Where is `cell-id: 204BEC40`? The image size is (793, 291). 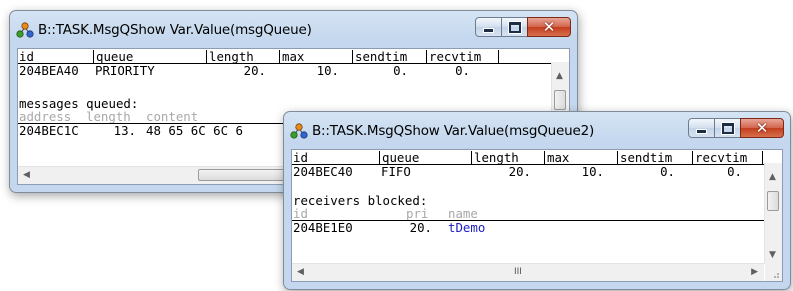
cell-id: 204BEC40 is located at coordinates (323, 171).